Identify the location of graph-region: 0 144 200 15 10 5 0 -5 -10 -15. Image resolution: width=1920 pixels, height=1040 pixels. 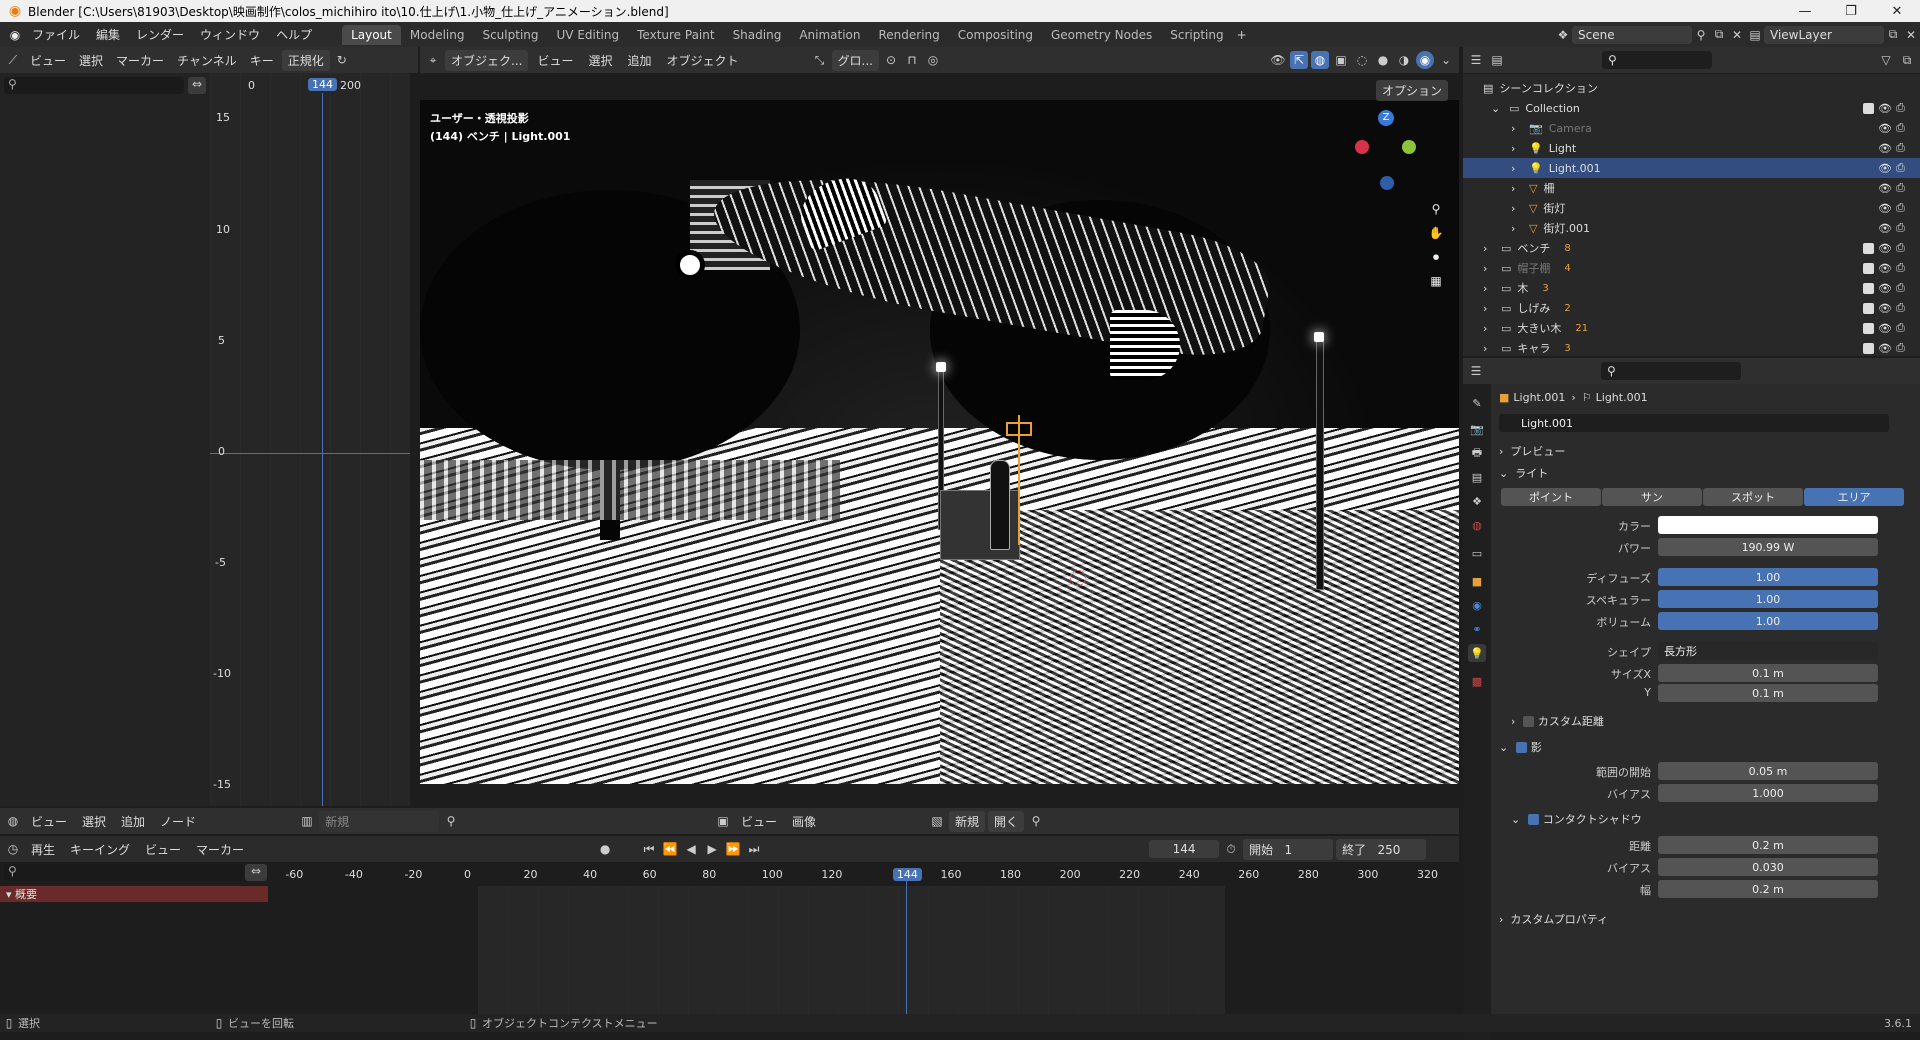
(310, 439).